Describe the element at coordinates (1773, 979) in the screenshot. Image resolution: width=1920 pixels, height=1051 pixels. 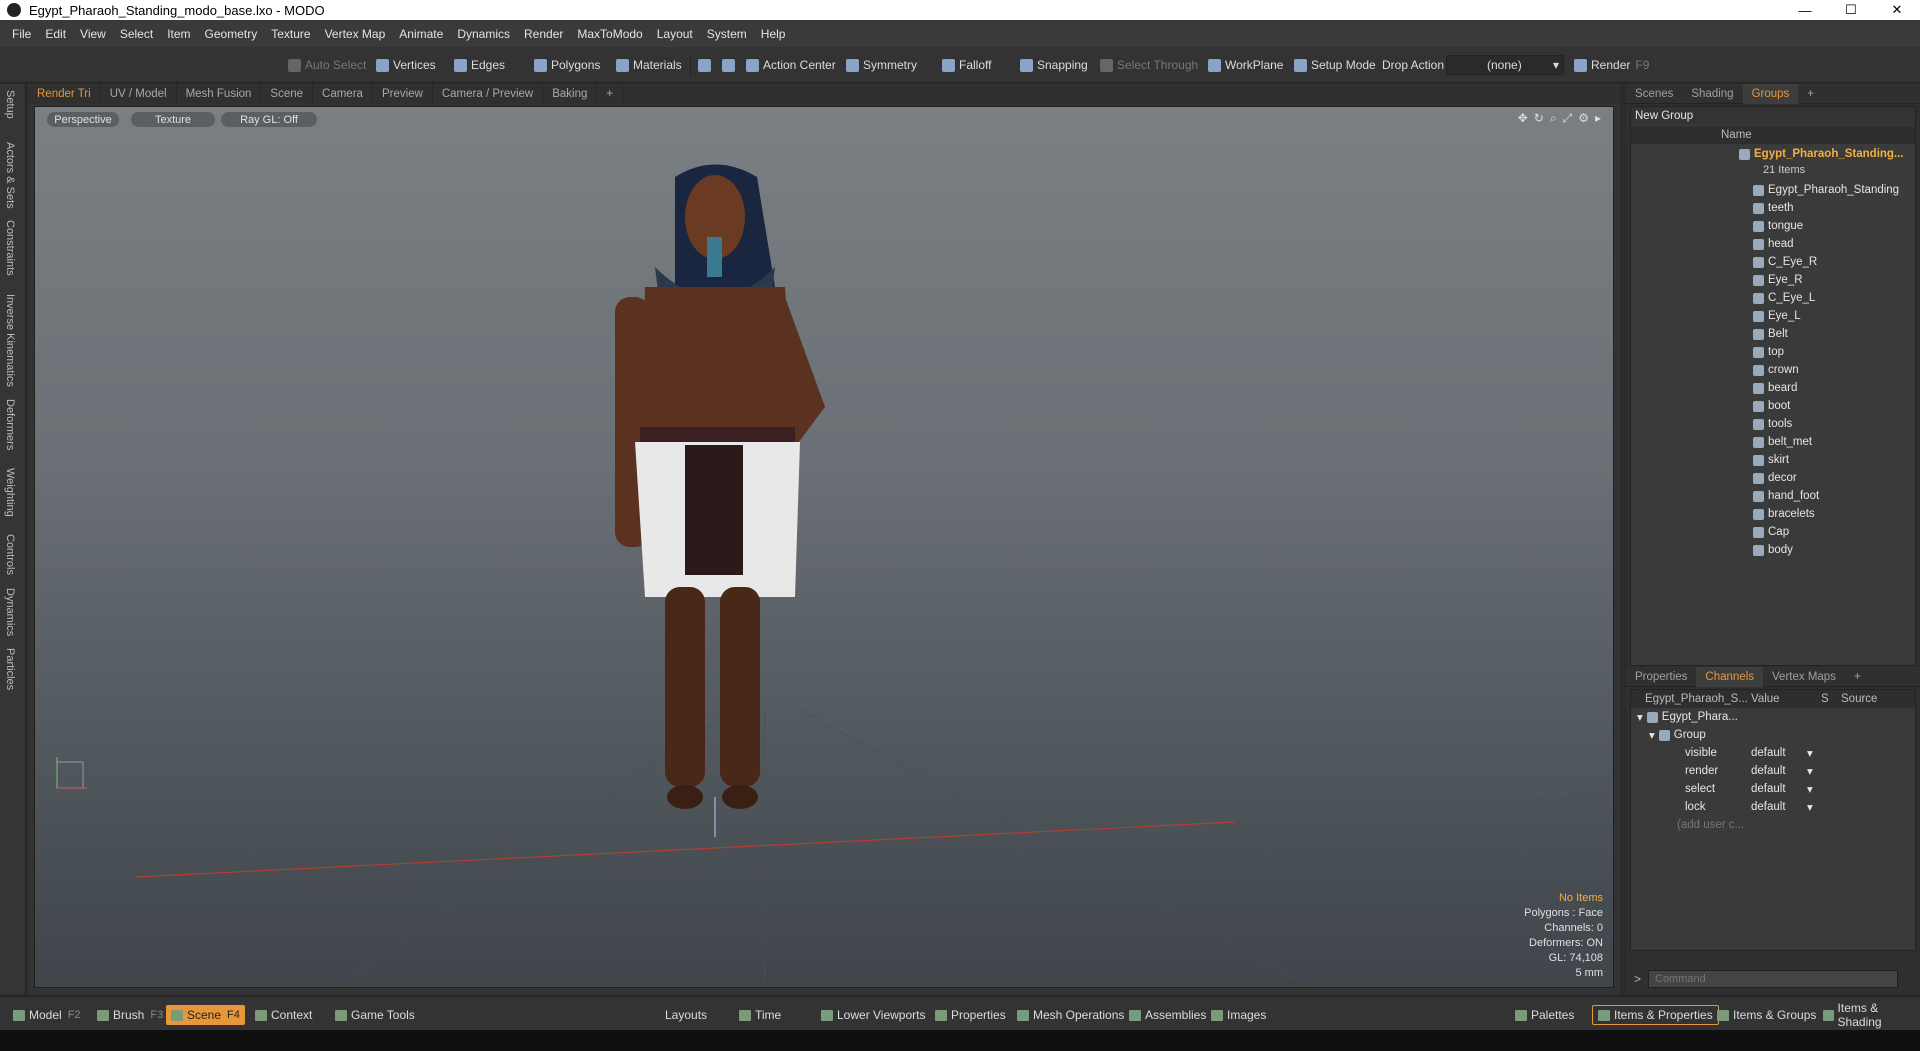
I see `command-input` at that location.